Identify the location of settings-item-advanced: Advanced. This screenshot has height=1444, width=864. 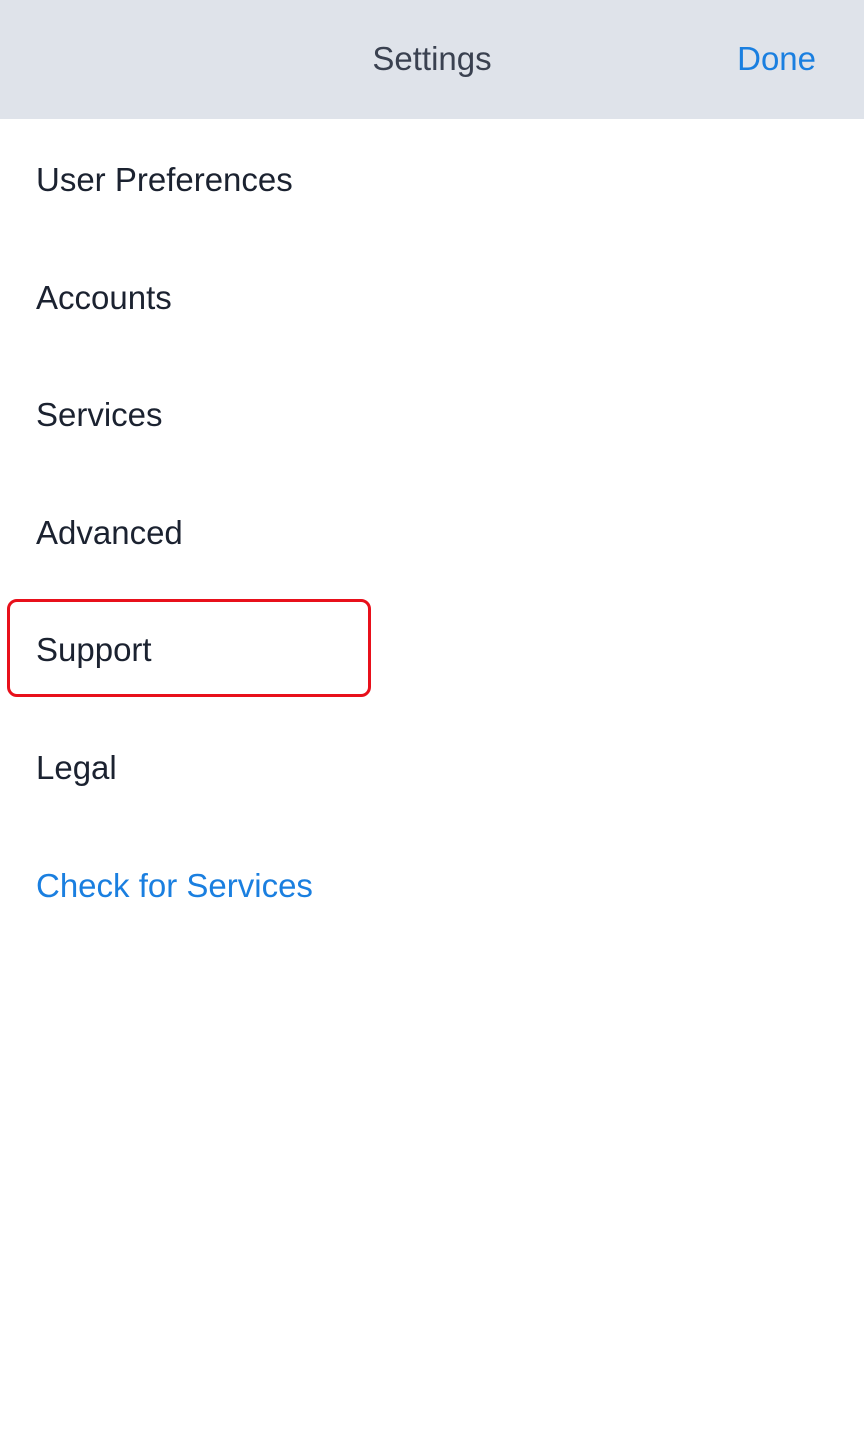
(432, 531).